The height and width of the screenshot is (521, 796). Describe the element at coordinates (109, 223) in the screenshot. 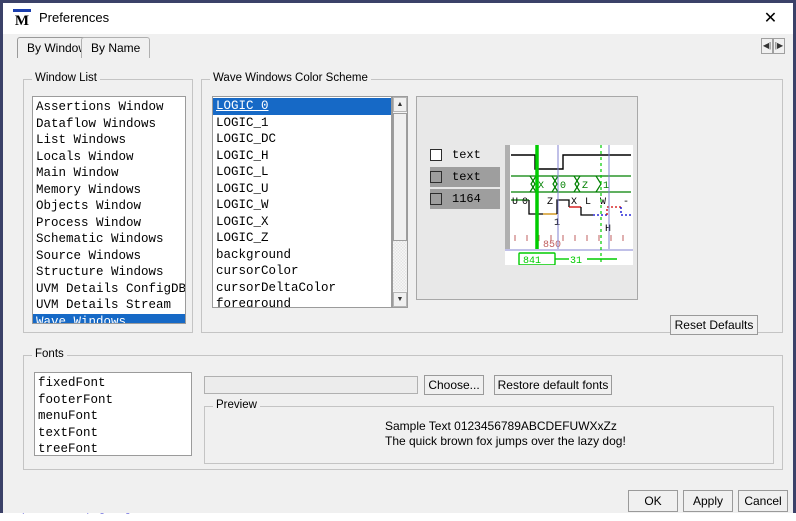

I see `window-list-item: Process Window` at that location.